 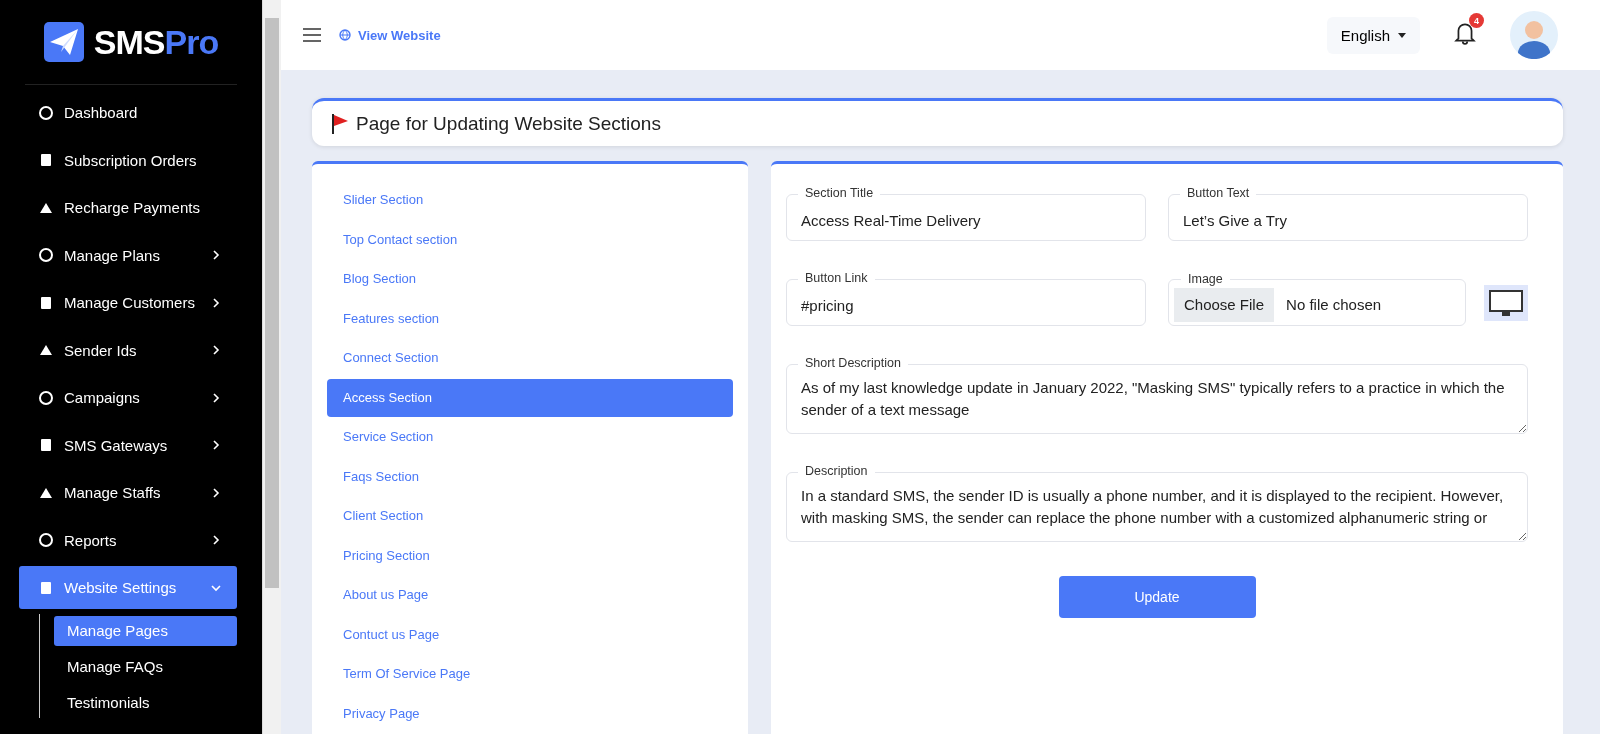 What do you see at coordinates (271, 367) in the screenshot?
I see `scrollbar` at bounding box center [271, 367].